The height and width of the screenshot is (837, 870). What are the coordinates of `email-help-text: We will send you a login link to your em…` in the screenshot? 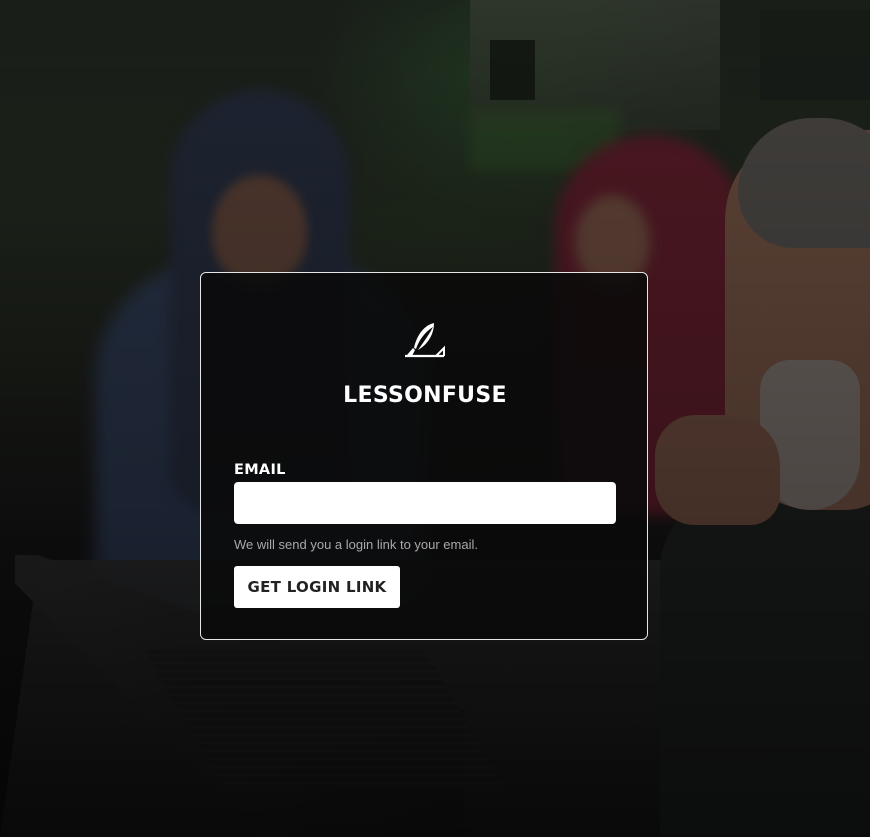 It's located at (356, 544).